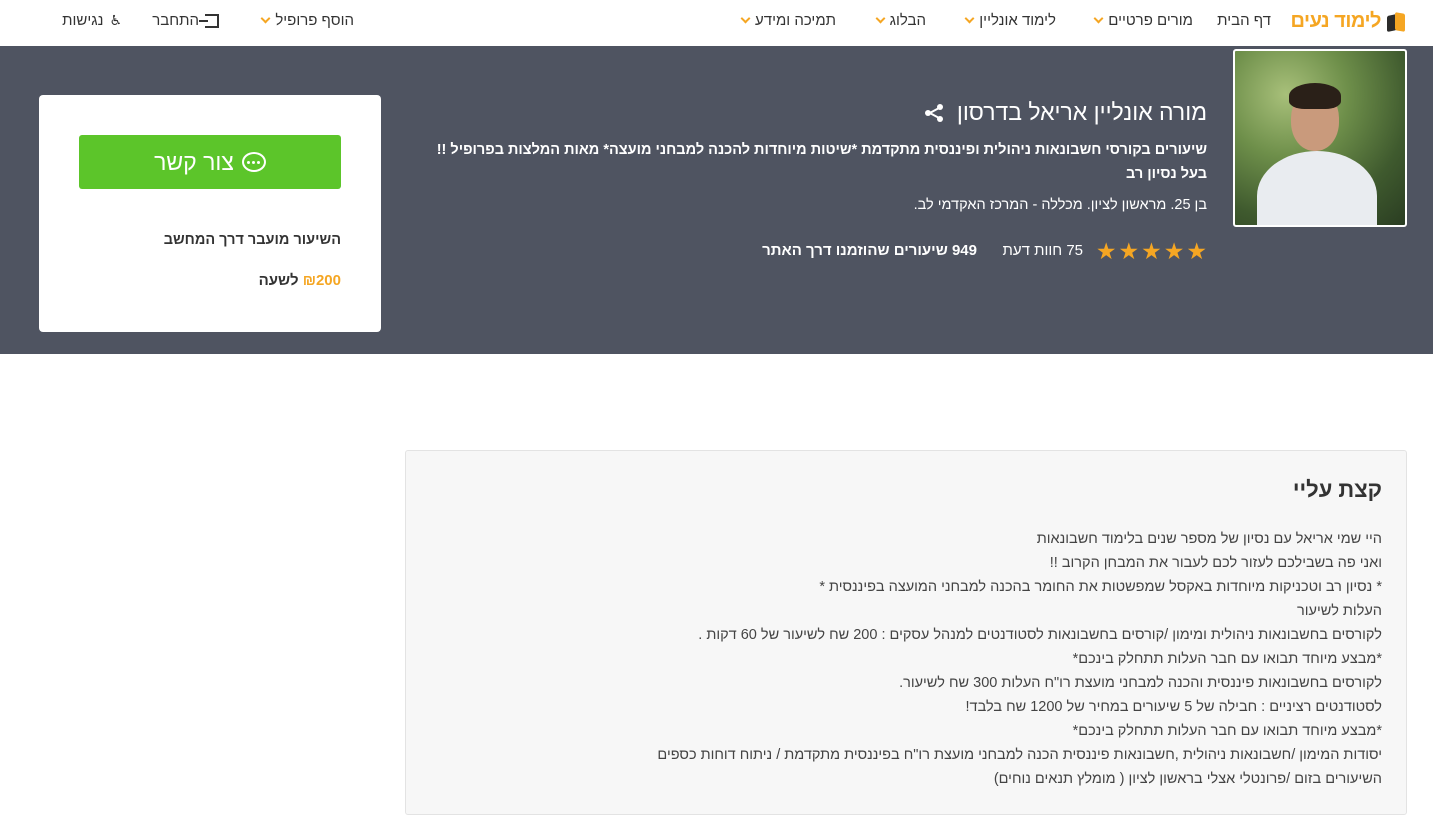  Describe the element at coordinates (1337, 489) in the screenshot. I see `about-title: קצת עליי` at that location.